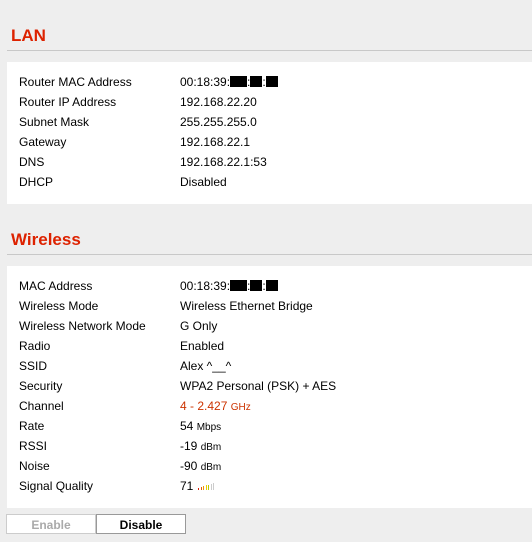  Describe the element at coordinates (269, 162) in the screenshot. I see `lan-row-dns: DNS 192.168.22.1:53` at that location.